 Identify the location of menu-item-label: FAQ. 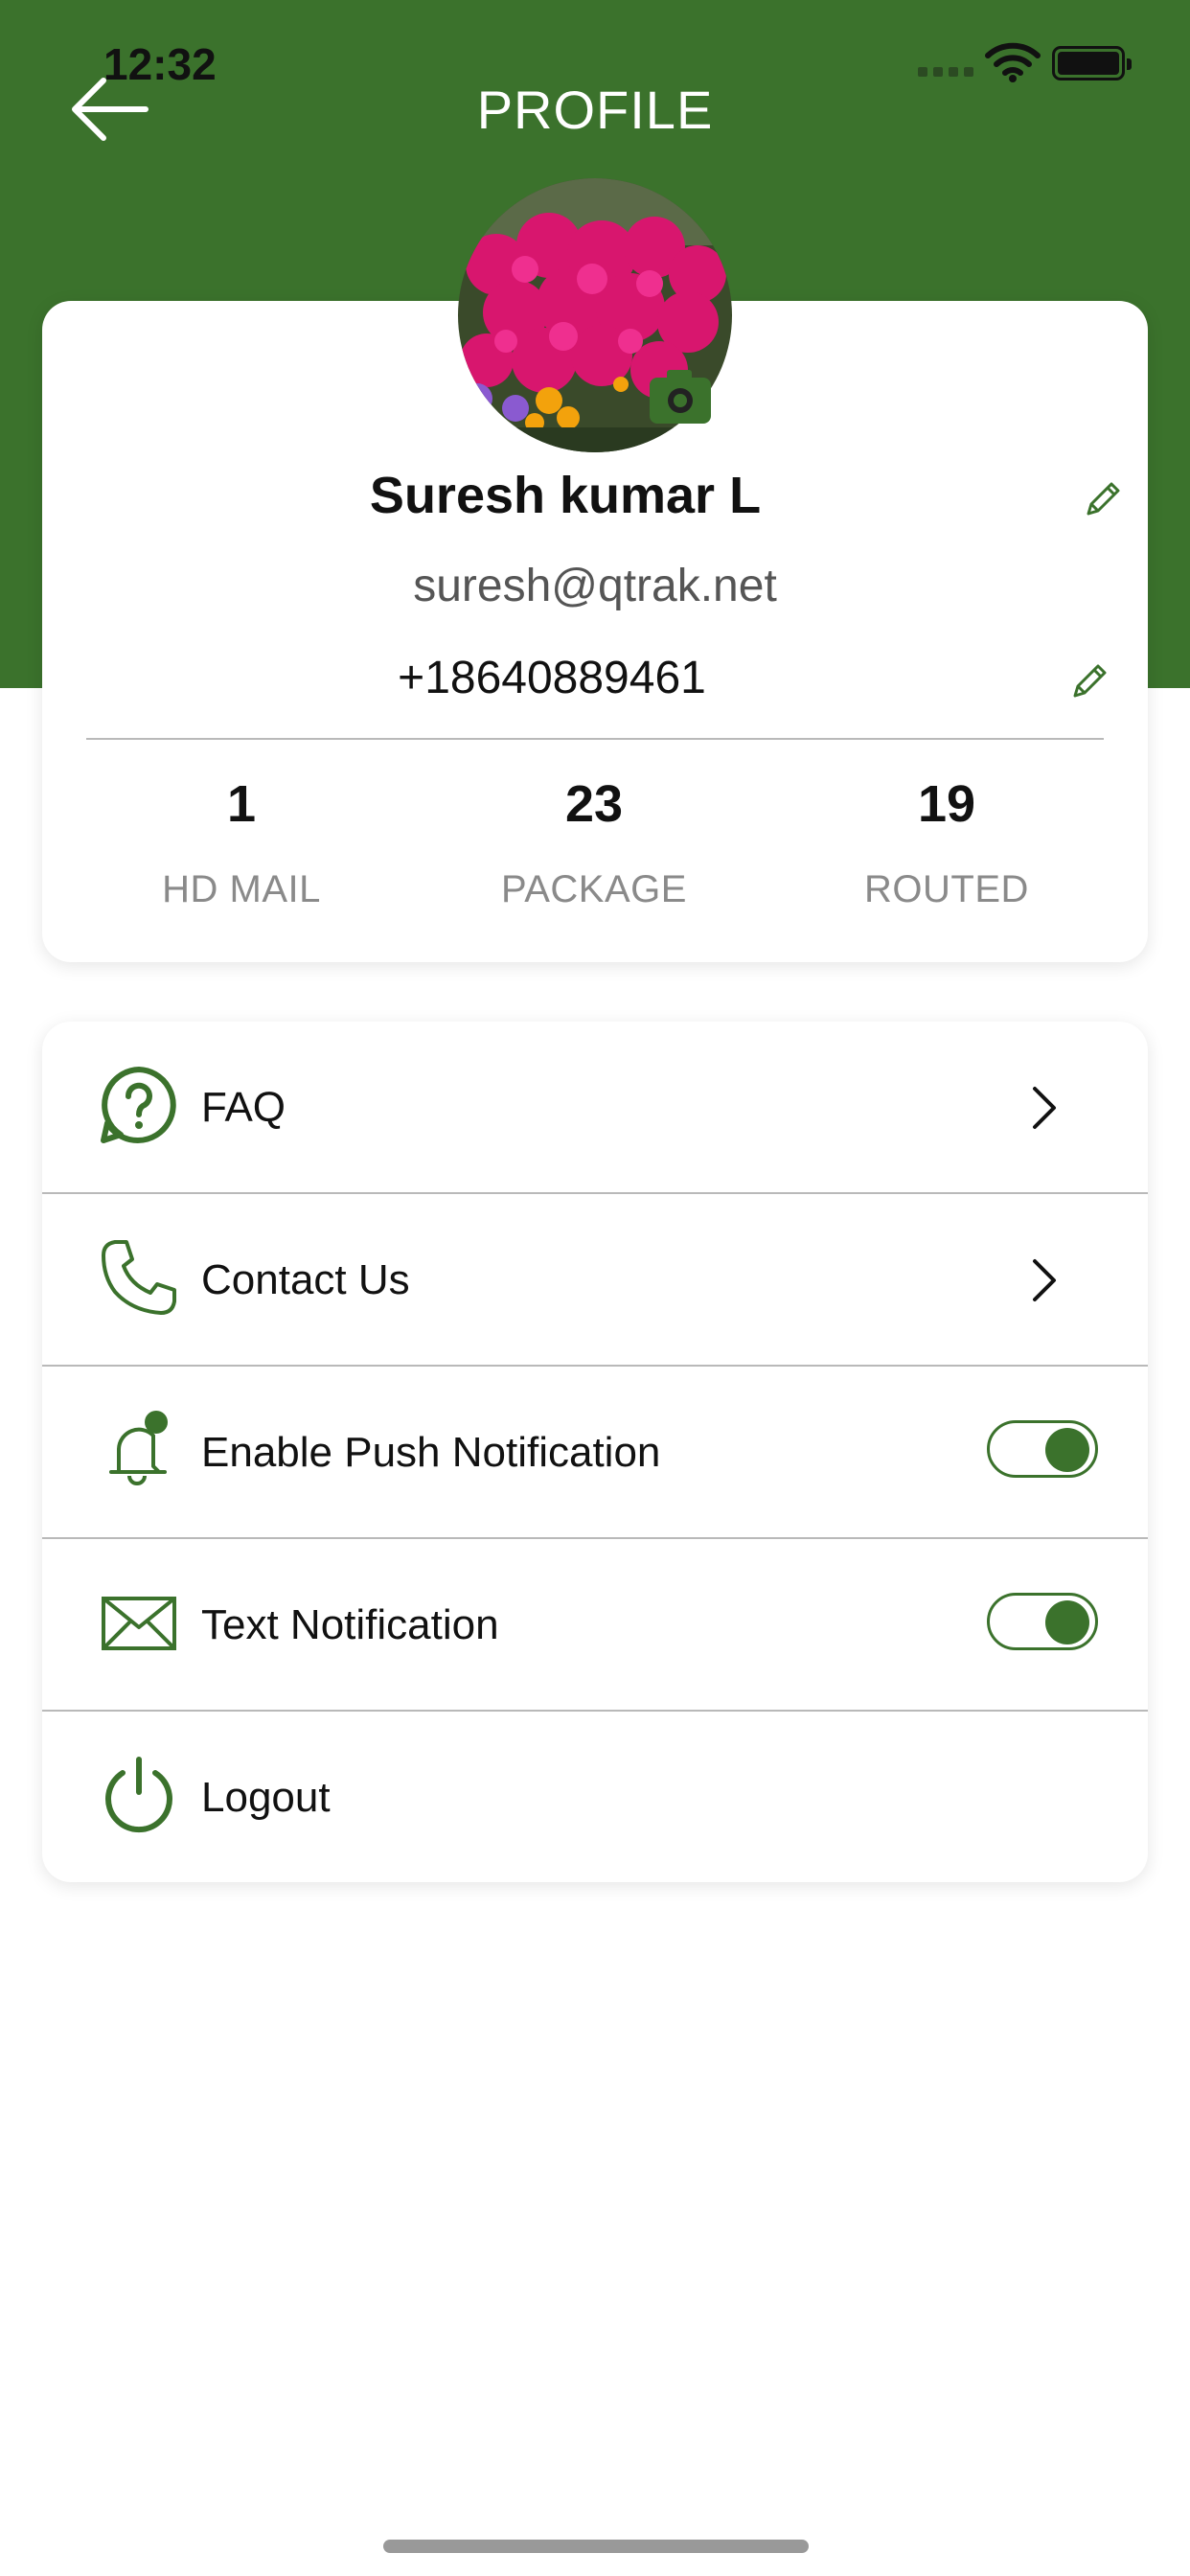
(244, 1107).